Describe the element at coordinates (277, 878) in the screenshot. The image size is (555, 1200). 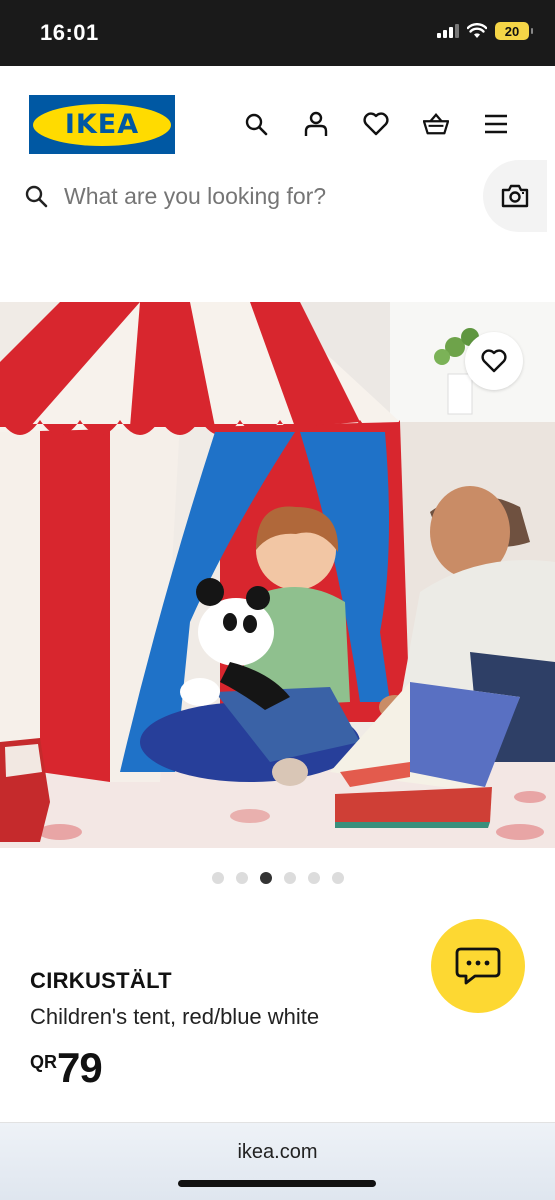
I see `carousel-dots` at that location.